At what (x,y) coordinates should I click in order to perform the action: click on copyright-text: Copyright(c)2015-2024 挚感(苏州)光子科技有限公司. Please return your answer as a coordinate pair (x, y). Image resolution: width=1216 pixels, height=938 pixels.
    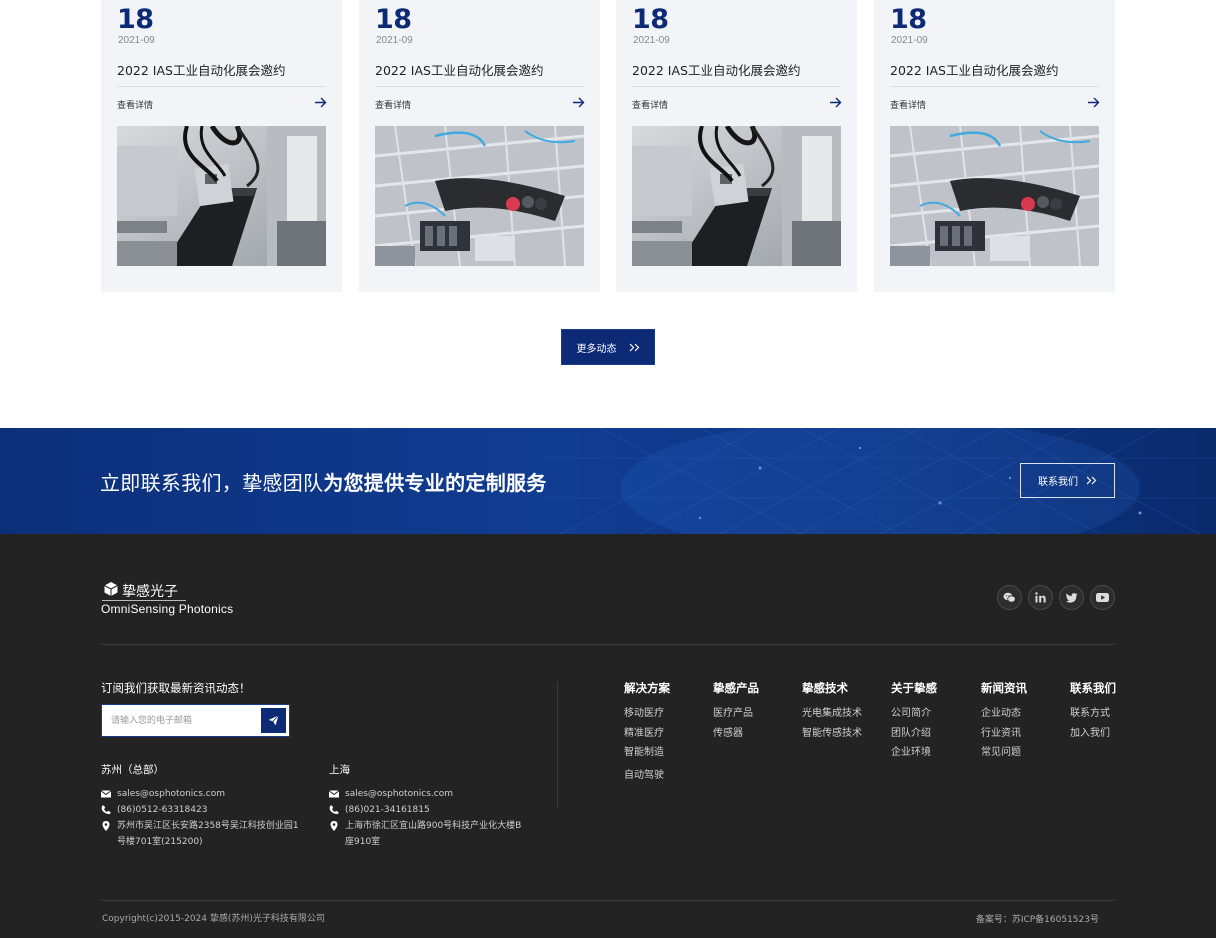
    Looking at the image, I should click on (213, 919).